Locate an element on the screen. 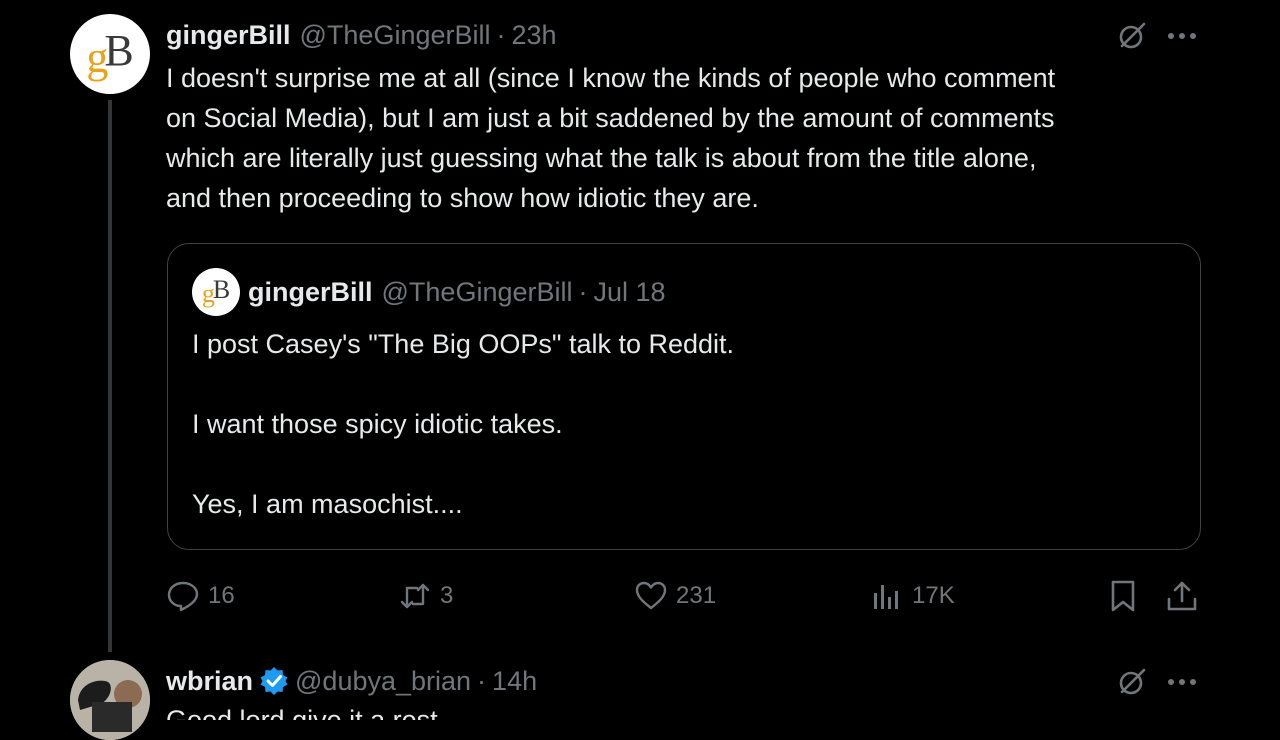 The width and height of the screenshot is (1280, 740). reply-count: 16 is located at coordinates (221, 595).